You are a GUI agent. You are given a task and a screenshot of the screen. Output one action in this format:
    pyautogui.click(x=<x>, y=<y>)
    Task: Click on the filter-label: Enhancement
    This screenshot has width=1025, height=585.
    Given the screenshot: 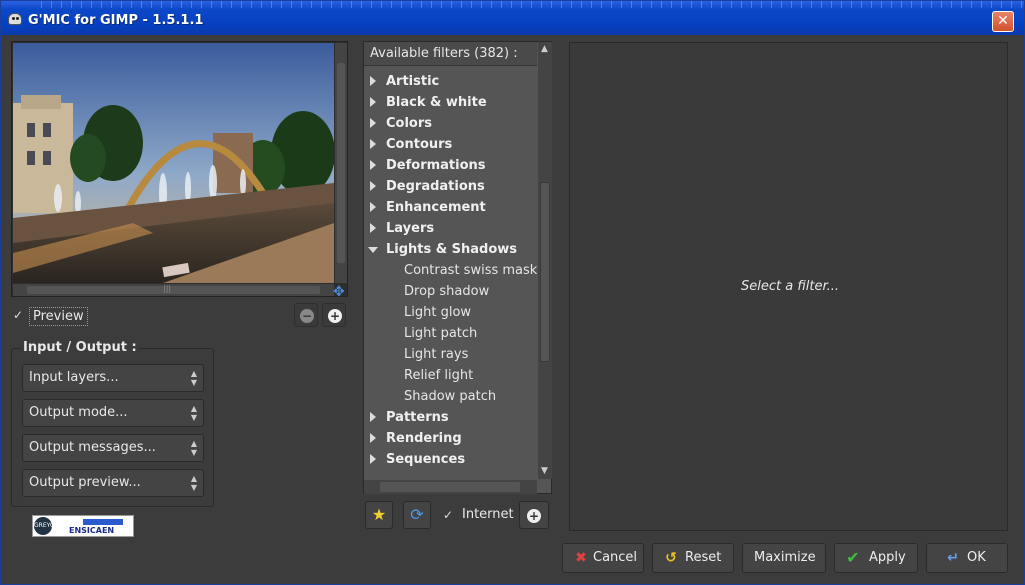 What is the action you would take?
    pyautogui.click(x=436, y=207)
    